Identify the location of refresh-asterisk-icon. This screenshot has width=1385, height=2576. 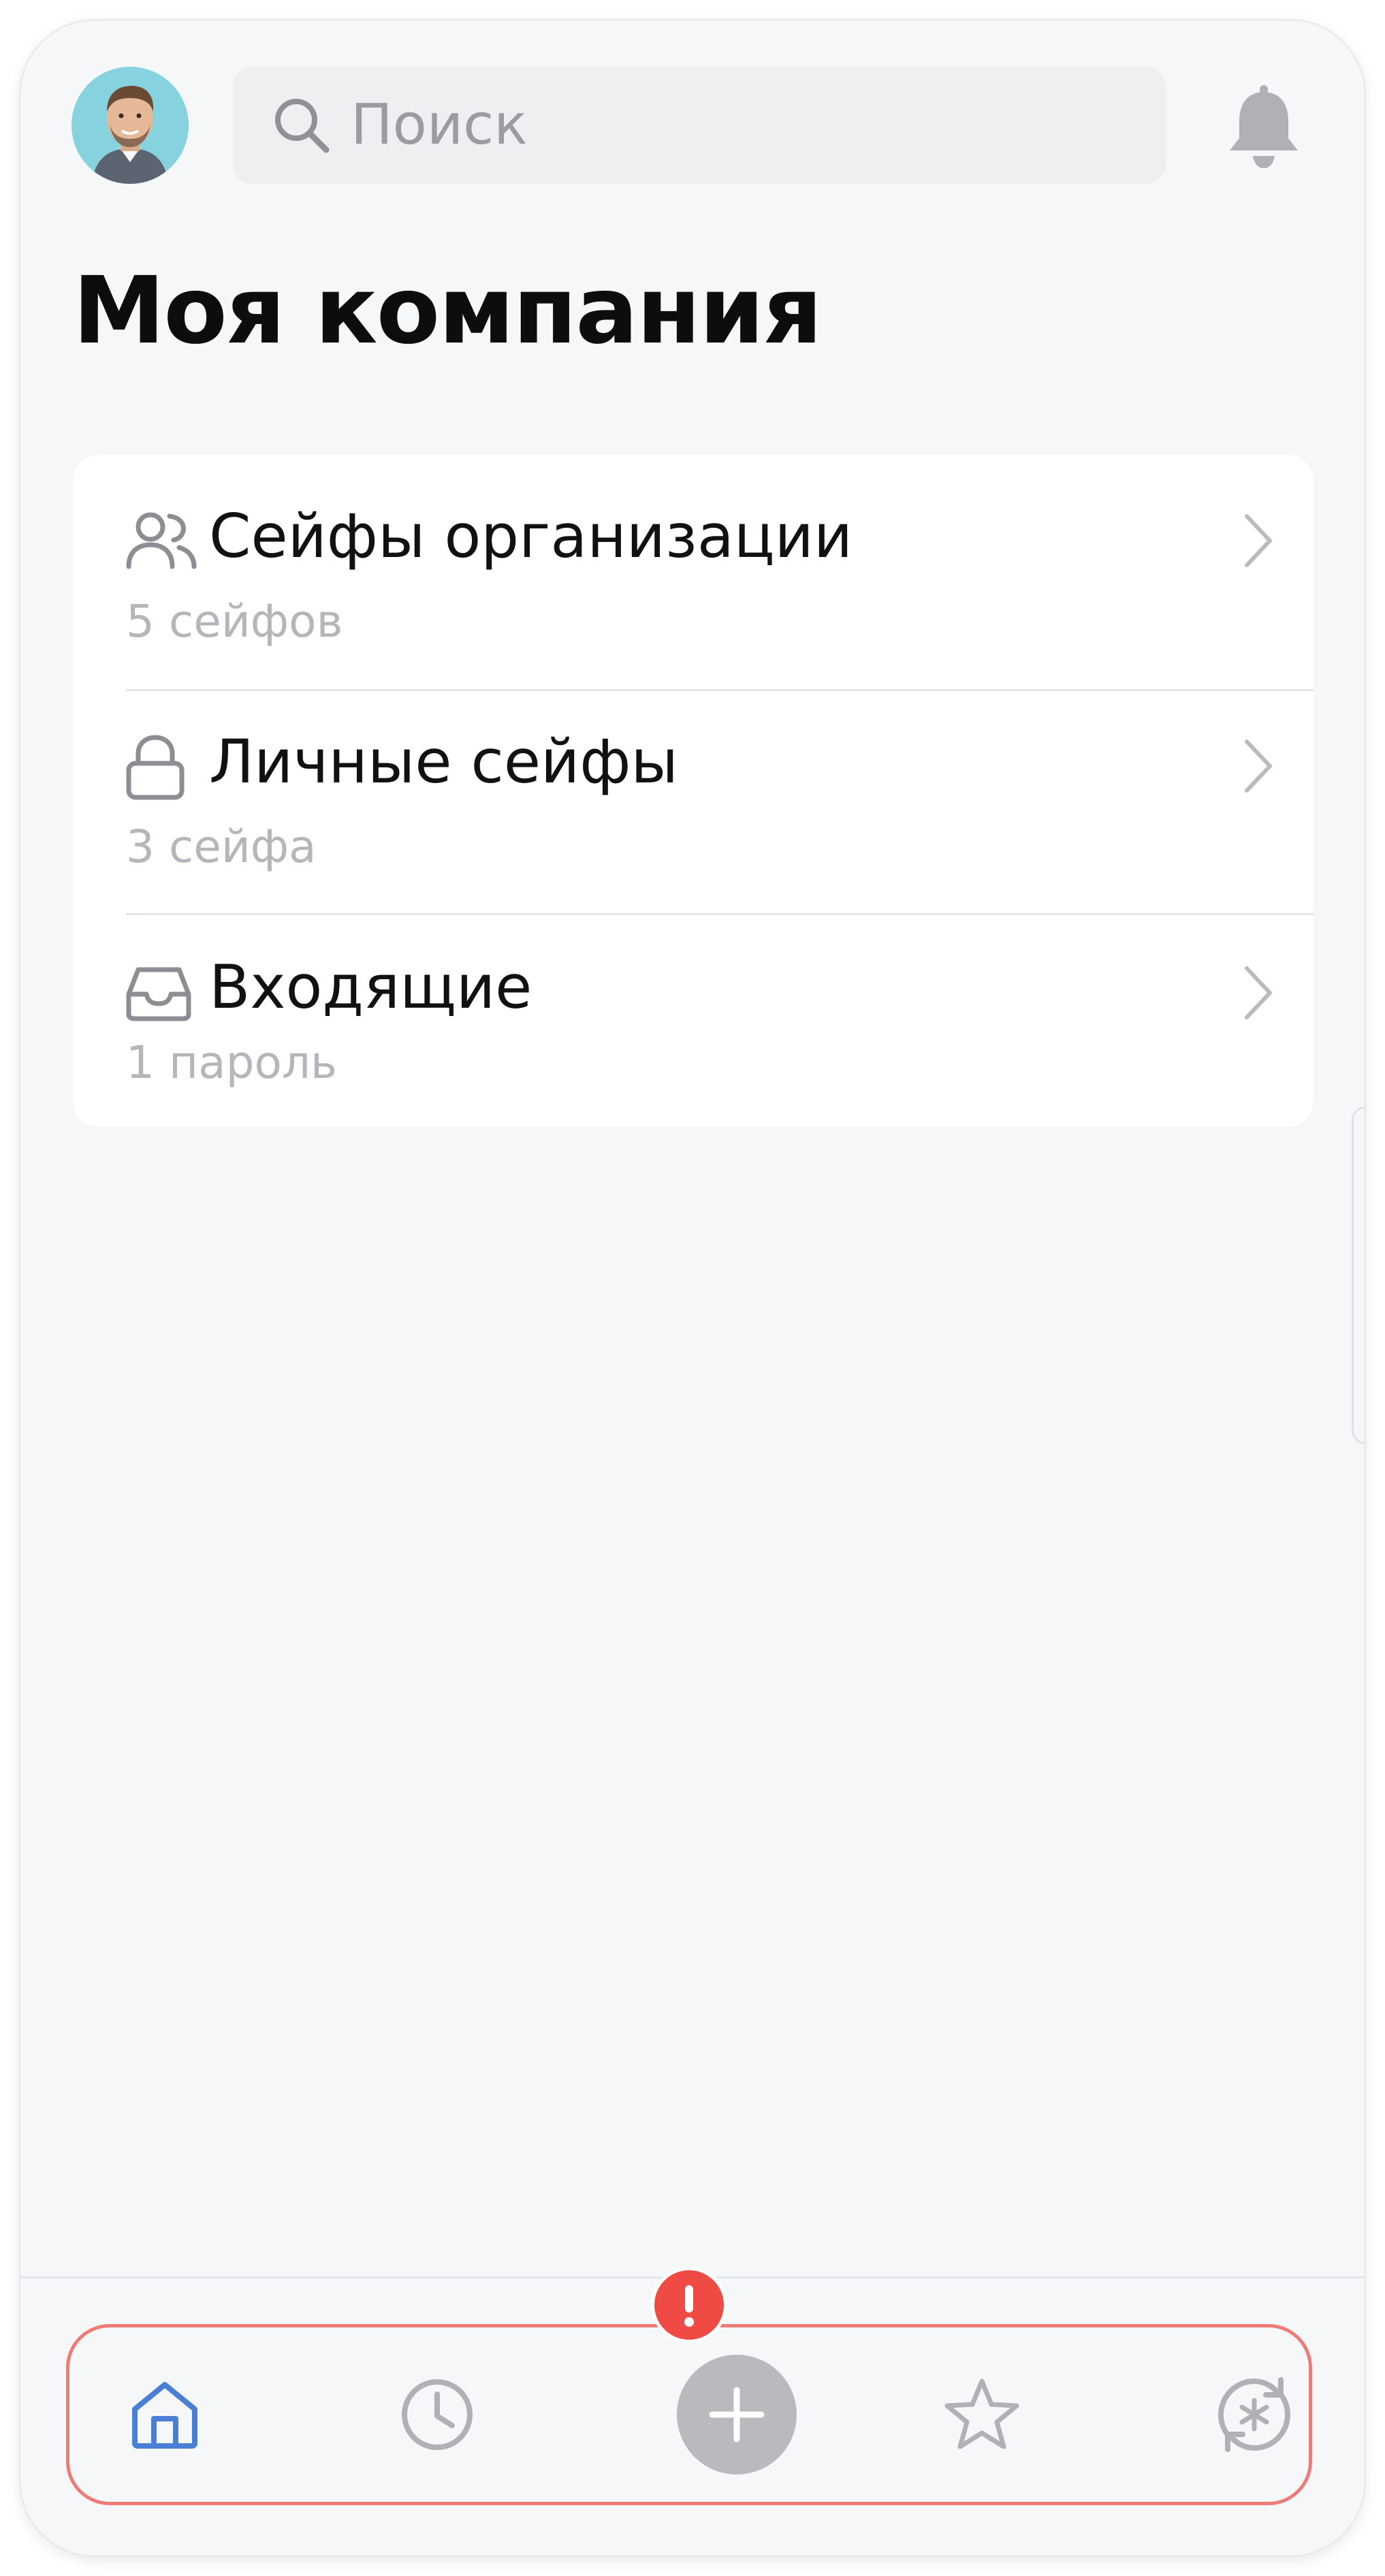
(1254, 2414).